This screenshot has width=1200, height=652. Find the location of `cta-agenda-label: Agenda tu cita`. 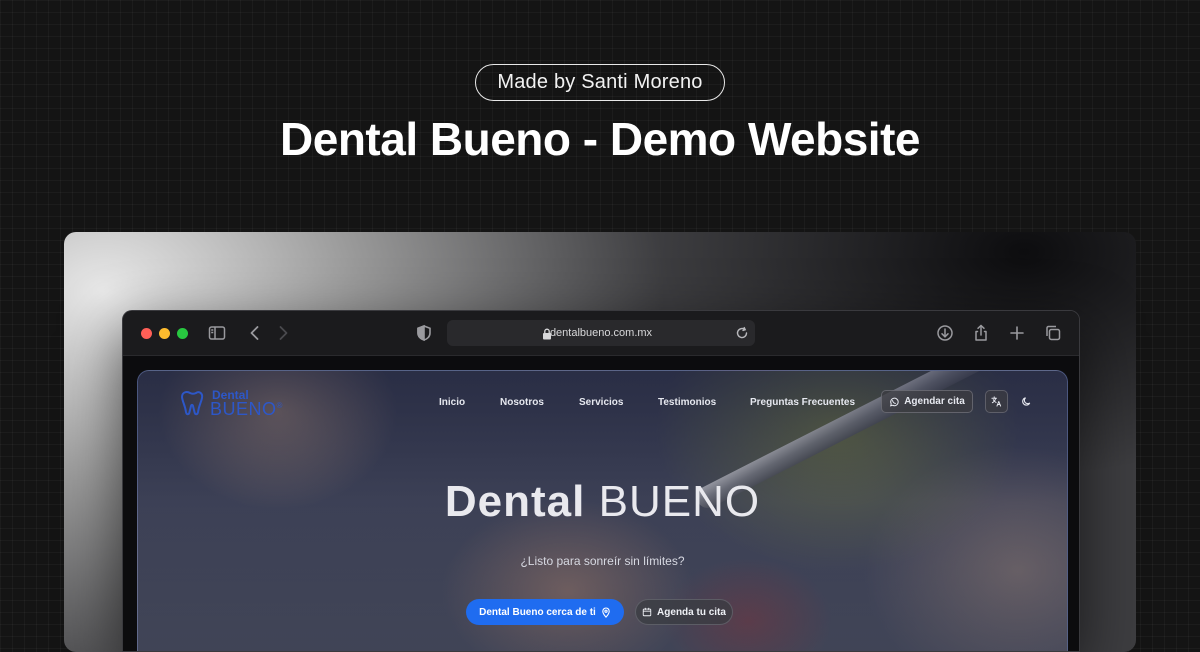

cta-agenda-label: Agenda tu cita is located at coordinates (691, 612).